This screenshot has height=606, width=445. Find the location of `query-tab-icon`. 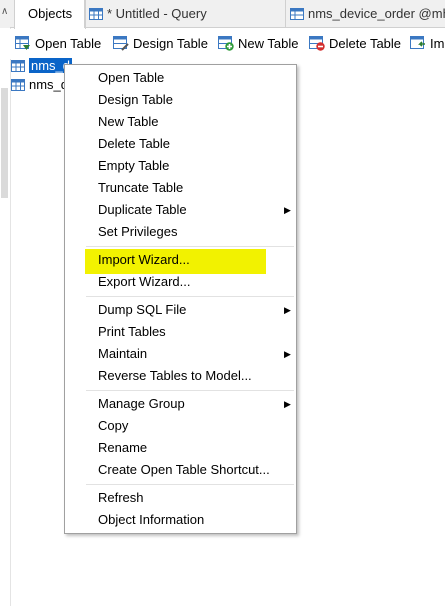

query-tab-icon is located at coordinates (96, 14).